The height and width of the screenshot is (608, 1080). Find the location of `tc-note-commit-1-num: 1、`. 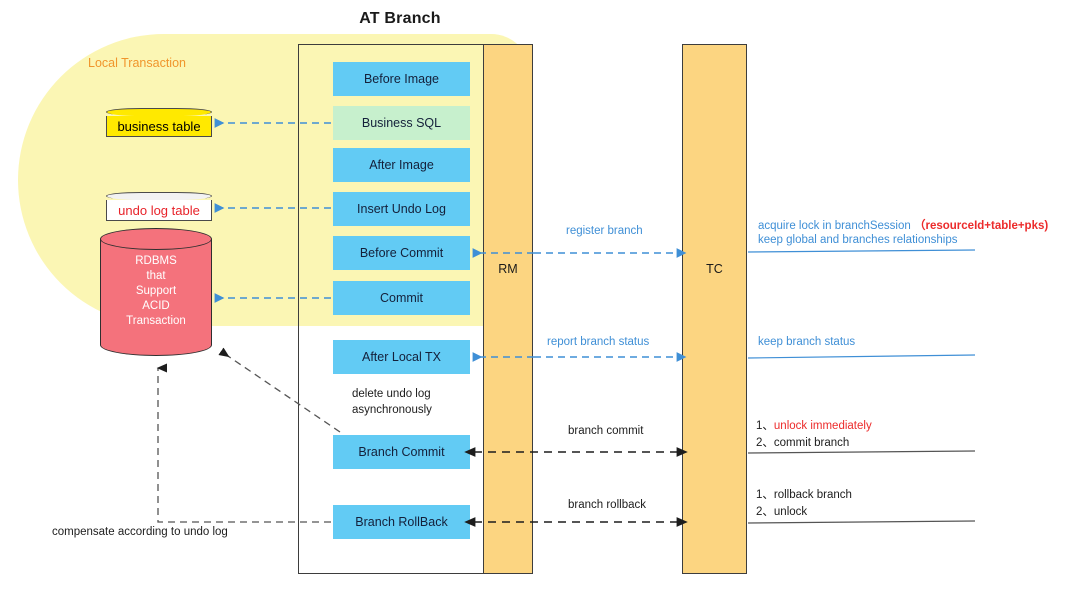

tc-note-commit-1-num: 1、 is located at coordinates (765, 426).